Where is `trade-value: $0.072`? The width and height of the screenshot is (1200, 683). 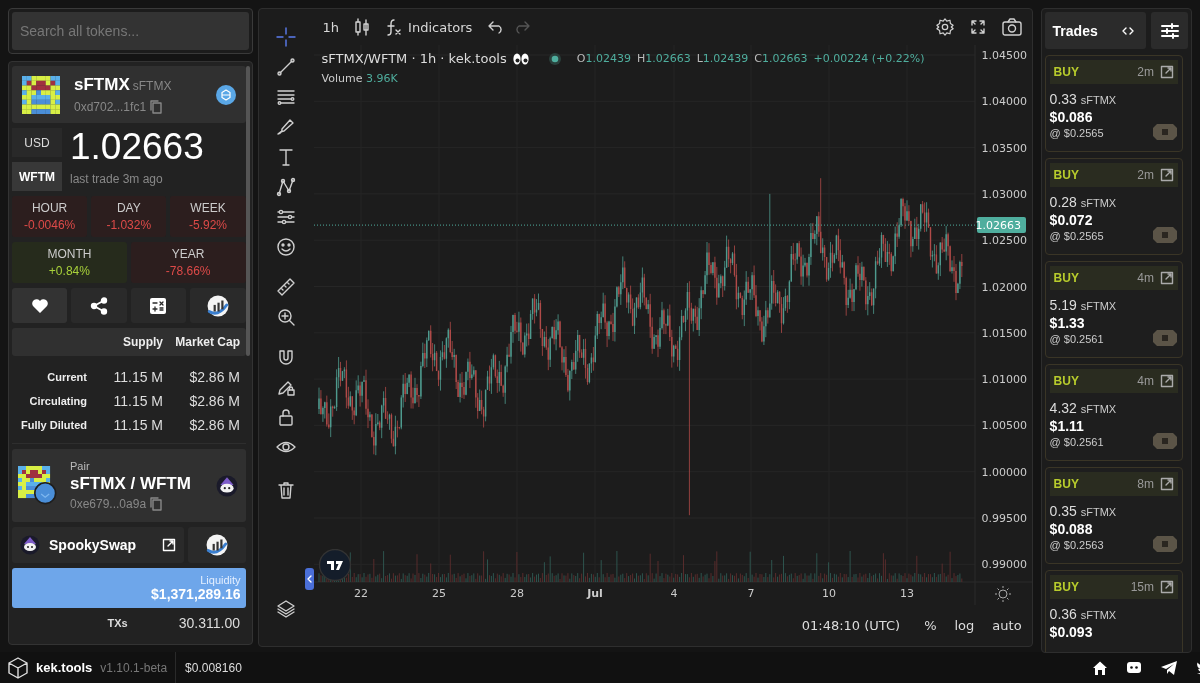 trade-value: $0.072 is located at coordinates (1071, 220).